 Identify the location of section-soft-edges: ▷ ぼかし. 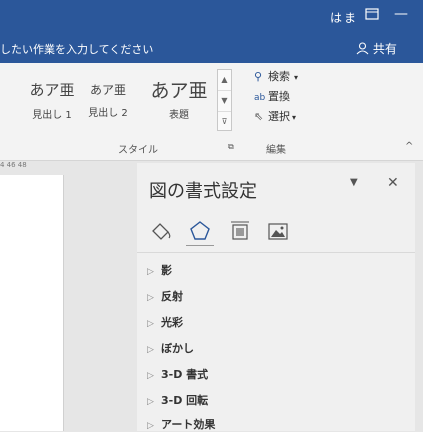
(170, 348).